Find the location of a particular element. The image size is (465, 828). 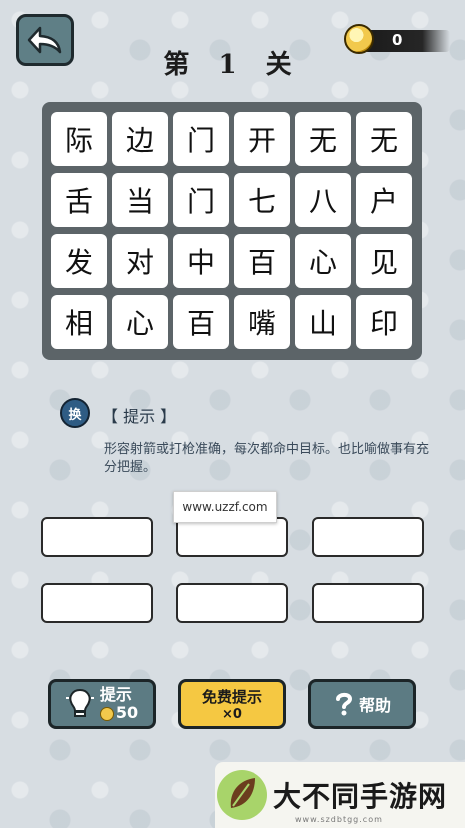

character-tile: 开 is located at coordinates (262, 139).